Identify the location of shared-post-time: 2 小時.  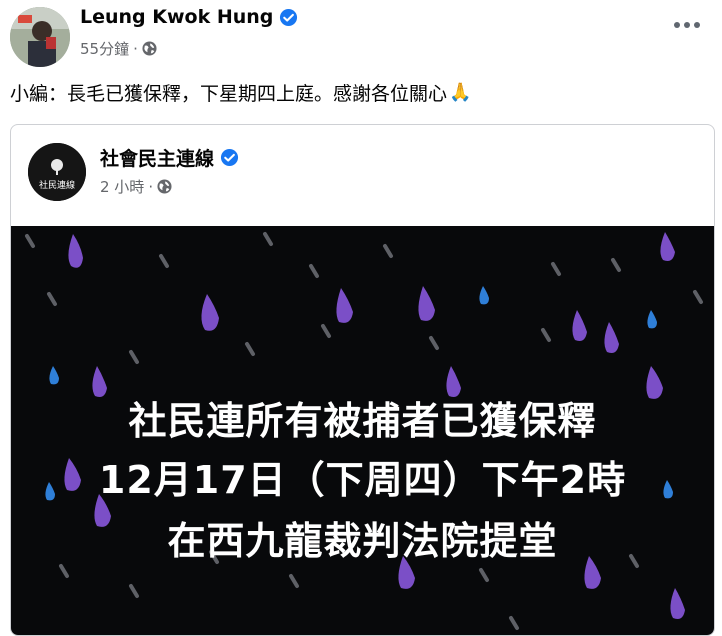
(122, 186).